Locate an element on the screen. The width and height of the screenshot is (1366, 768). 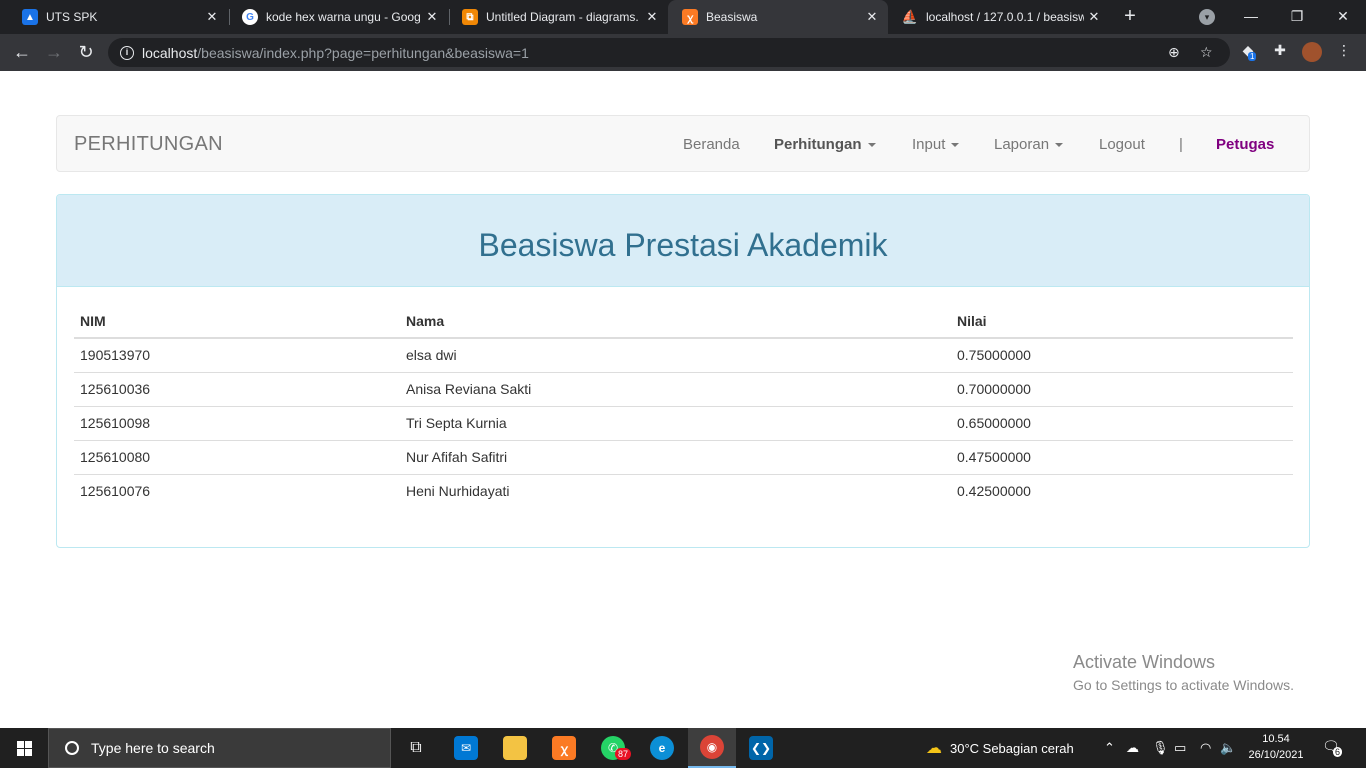
chevron-up-icon: ⌃ is located at coordinates (1109, 747).